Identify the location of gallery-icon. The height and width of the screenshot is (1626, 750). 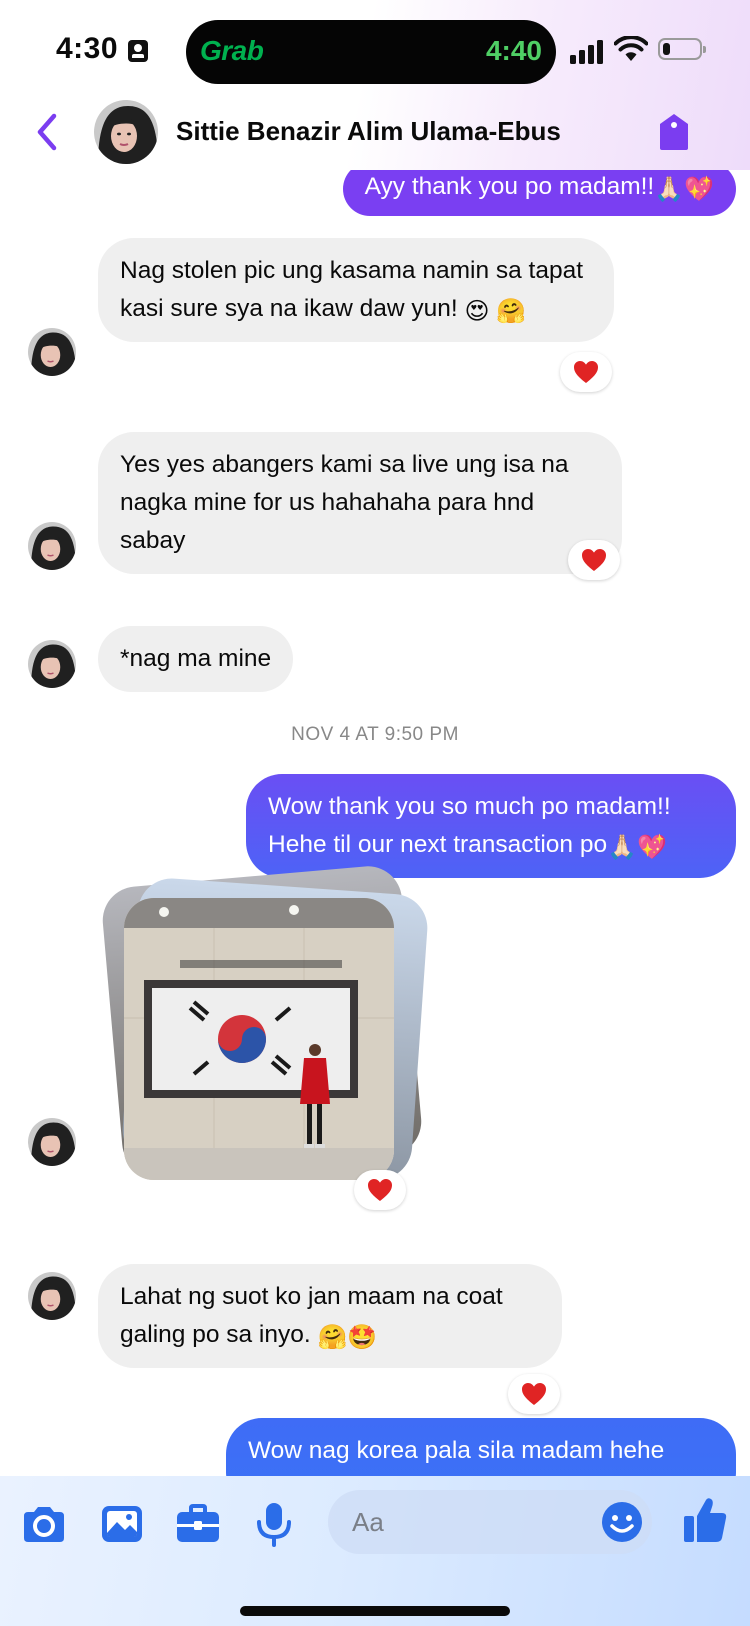
(122, 1524).